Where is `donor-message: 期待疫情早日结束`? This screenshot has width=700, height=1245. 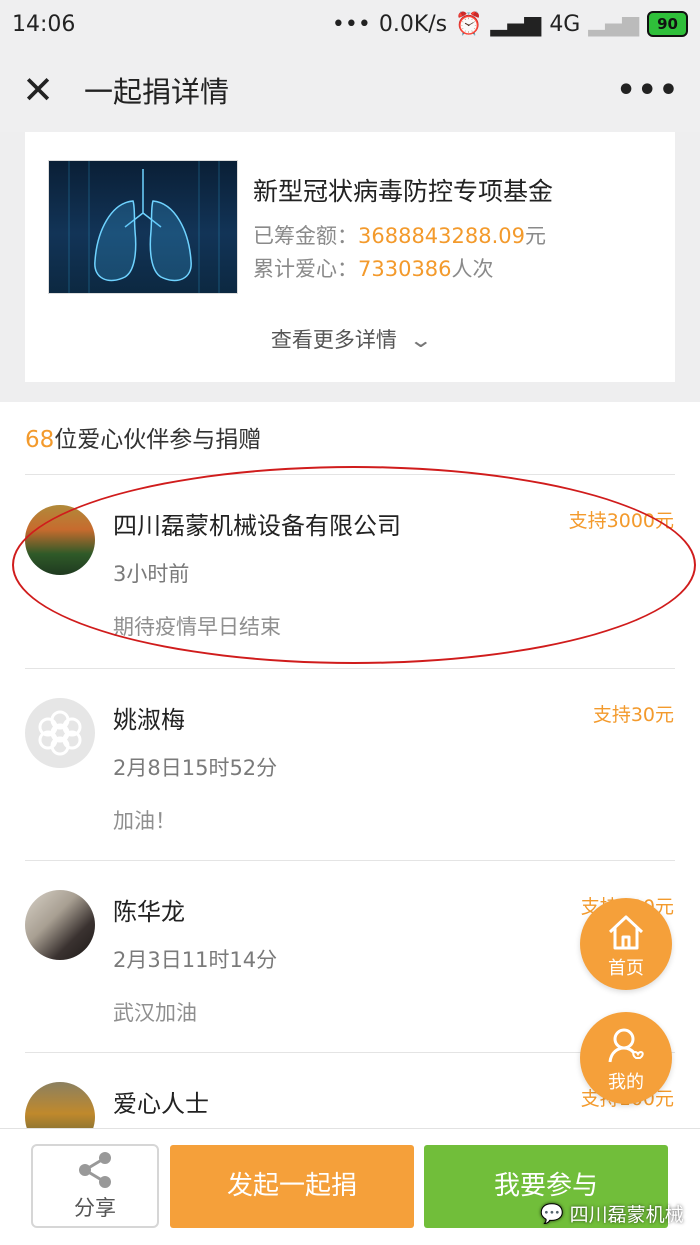
donor-message: 期待疫情早日结束 is located at coordinates (197, 627).